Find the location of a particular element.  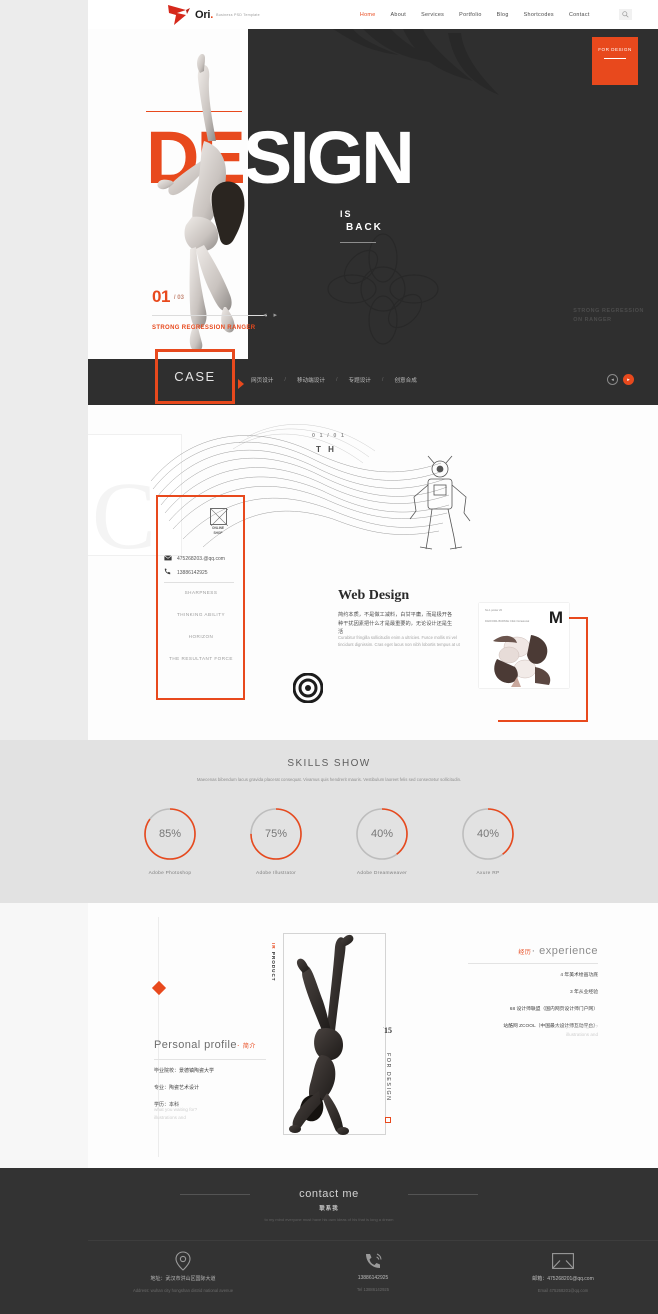

footer-phone-line2: Tel 13886142925 is located at coordinates (373, 1289).